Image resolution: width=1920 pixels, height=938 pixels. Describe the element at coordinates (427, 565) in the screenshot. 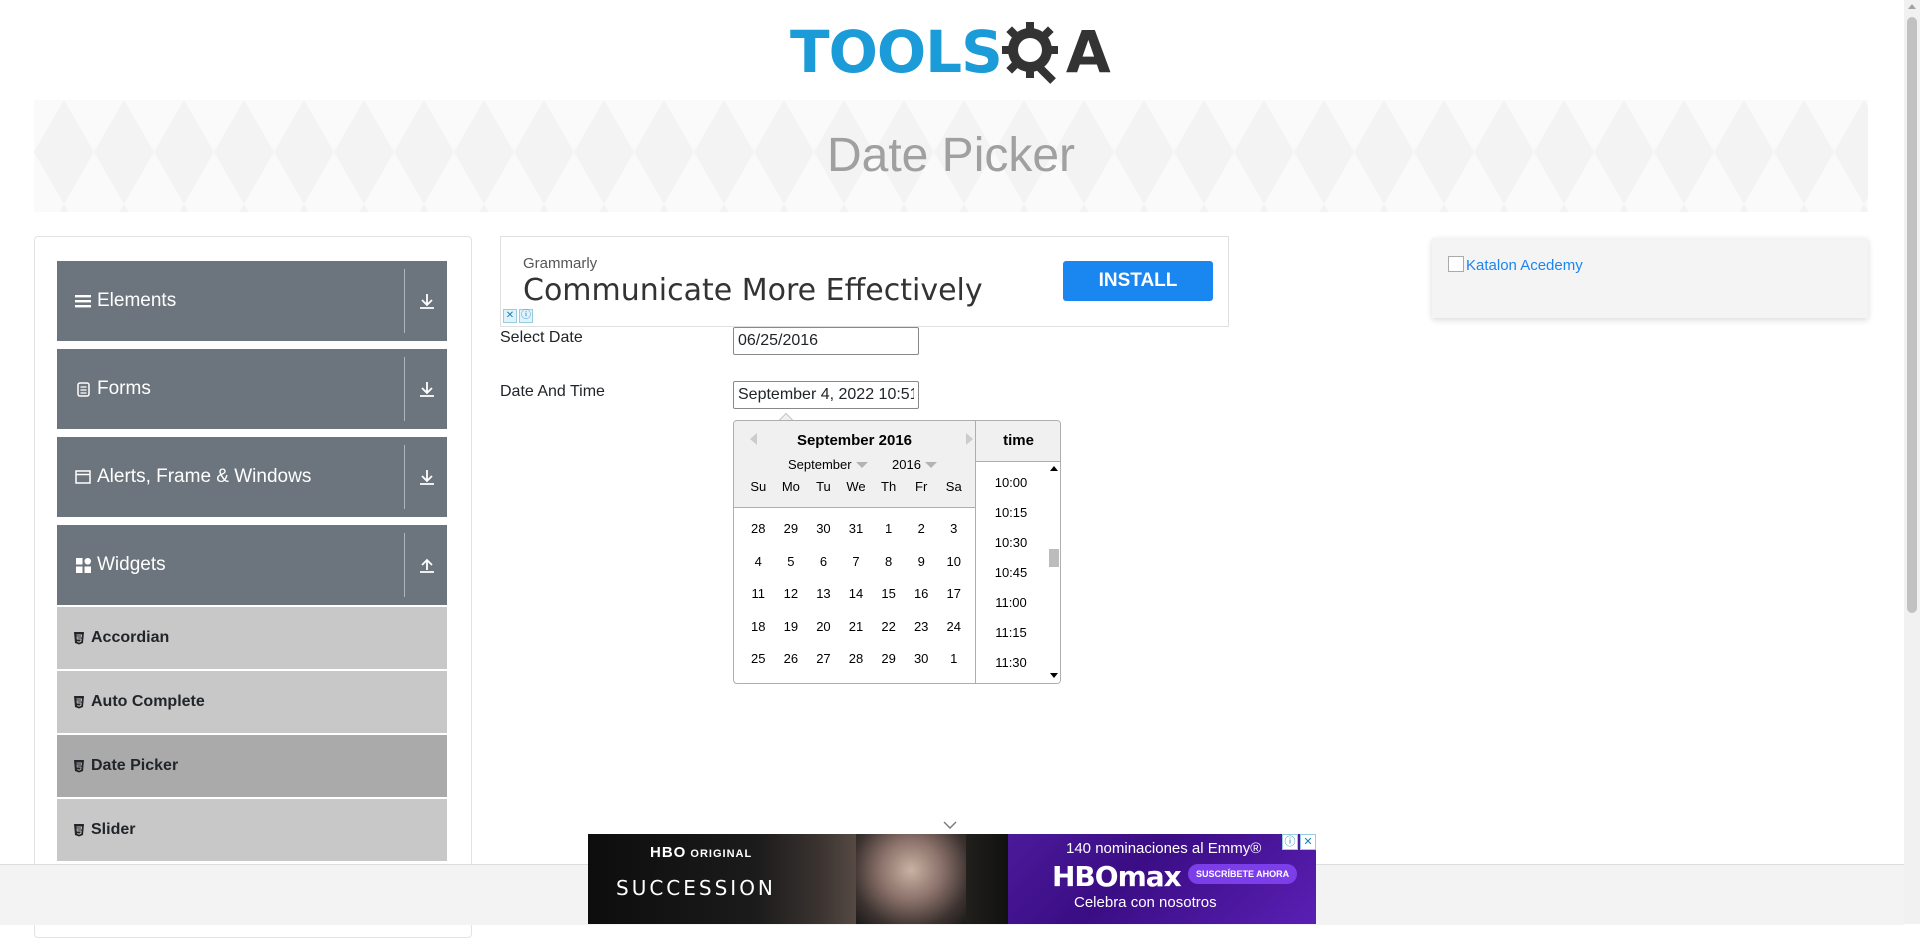

I see `upload-arrow-icon` at that location.